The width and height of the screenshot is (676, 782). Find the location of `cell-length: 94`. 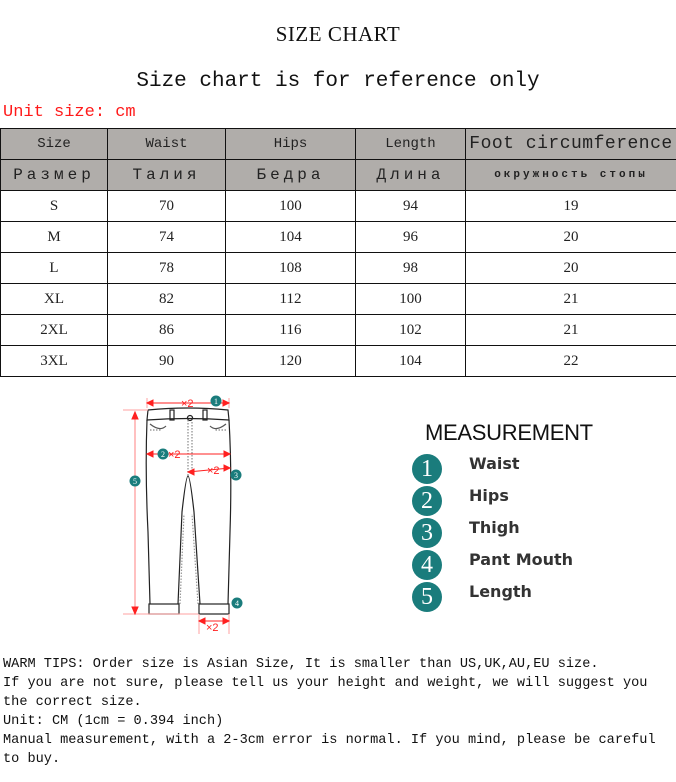

cell-length: 94 is located at coordinates (410, 206).